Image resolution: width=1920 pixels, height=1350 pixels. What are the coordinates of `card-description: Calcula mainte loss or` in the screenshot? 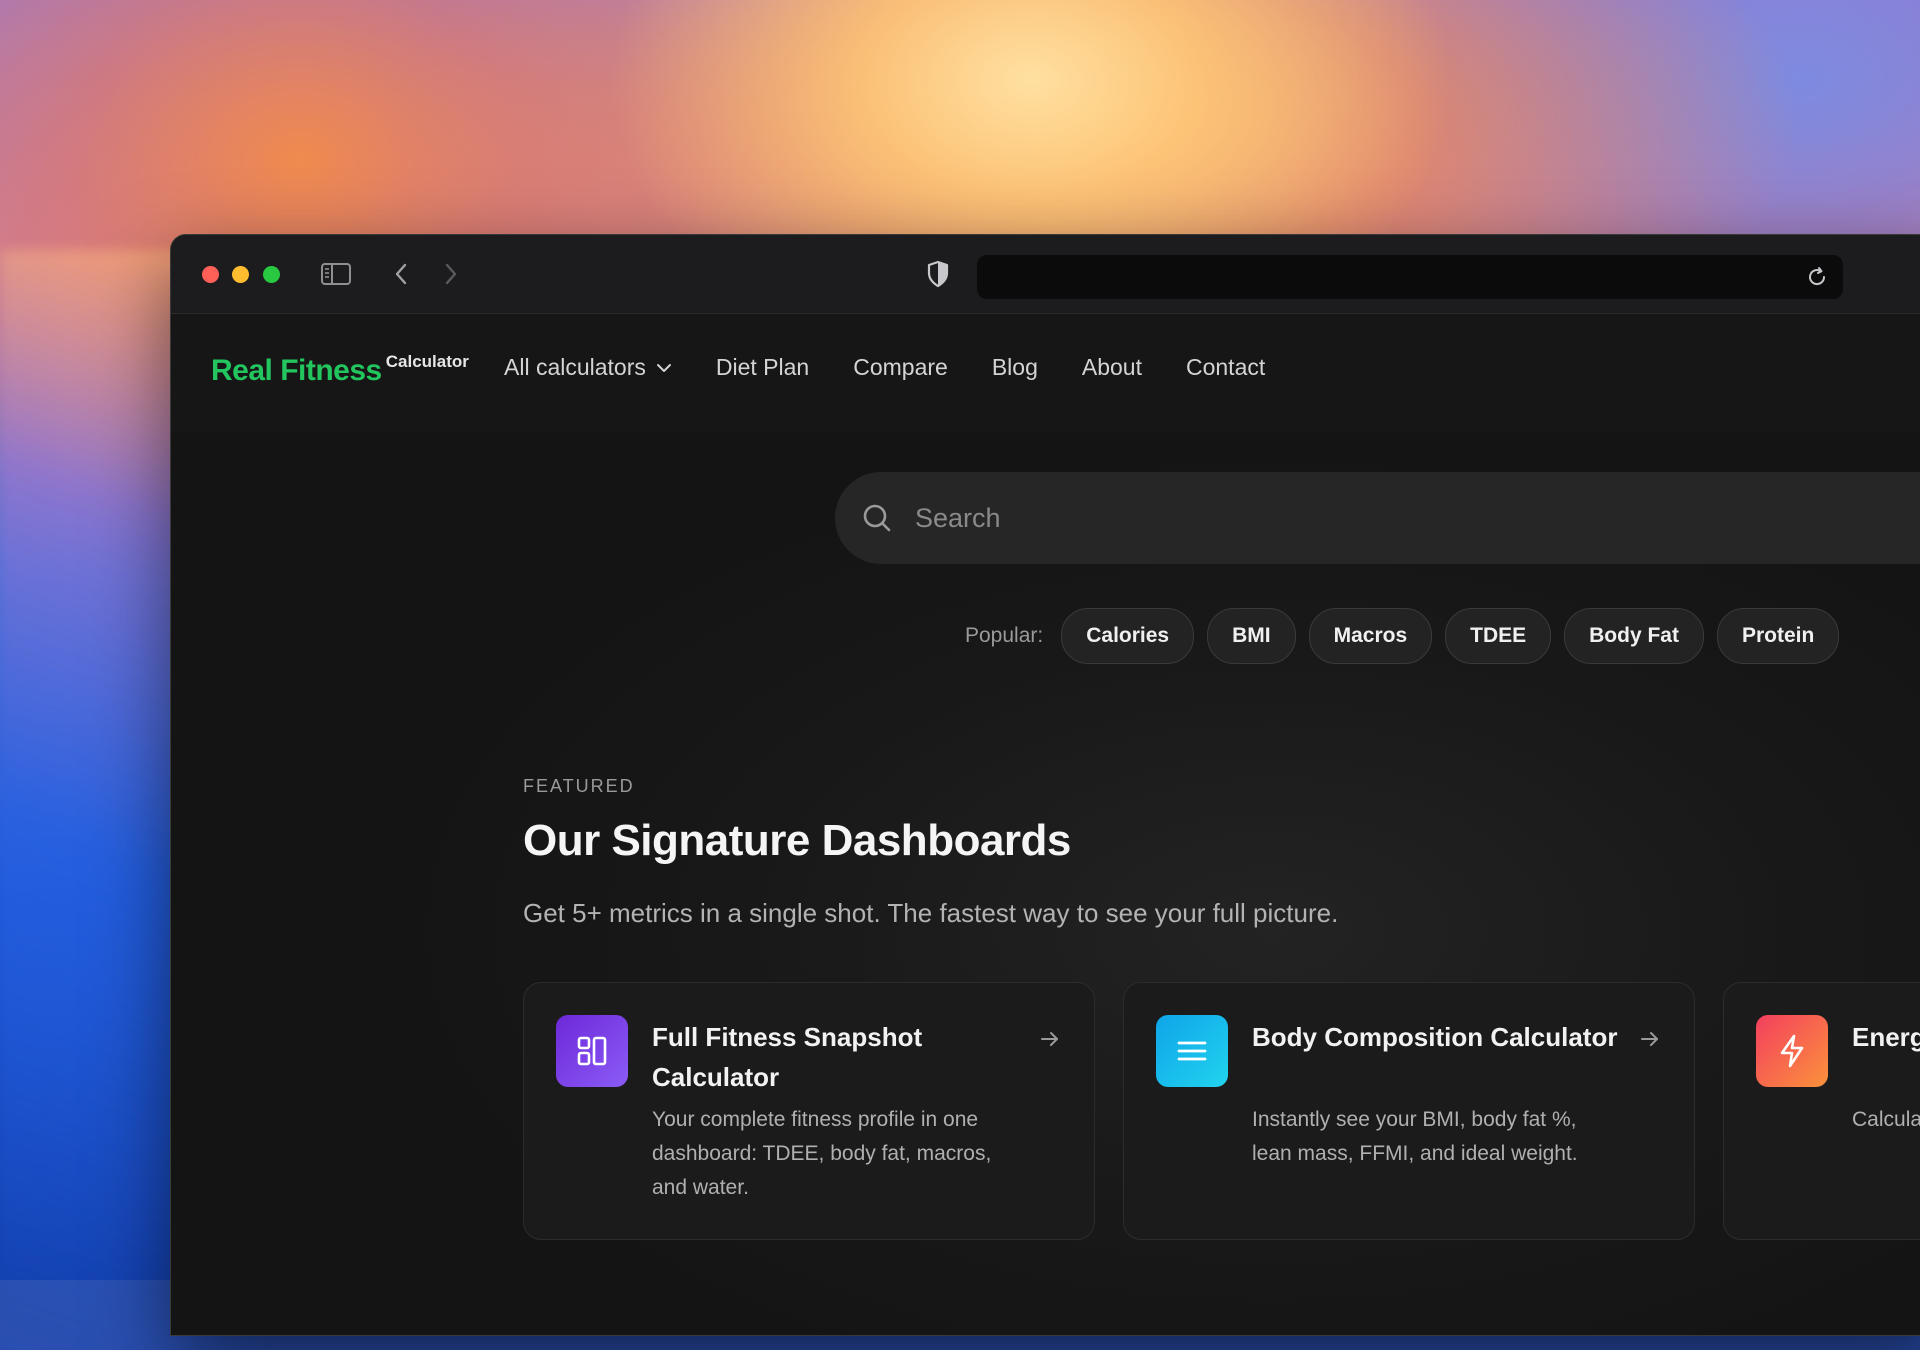 It's located at (1886, 1119).